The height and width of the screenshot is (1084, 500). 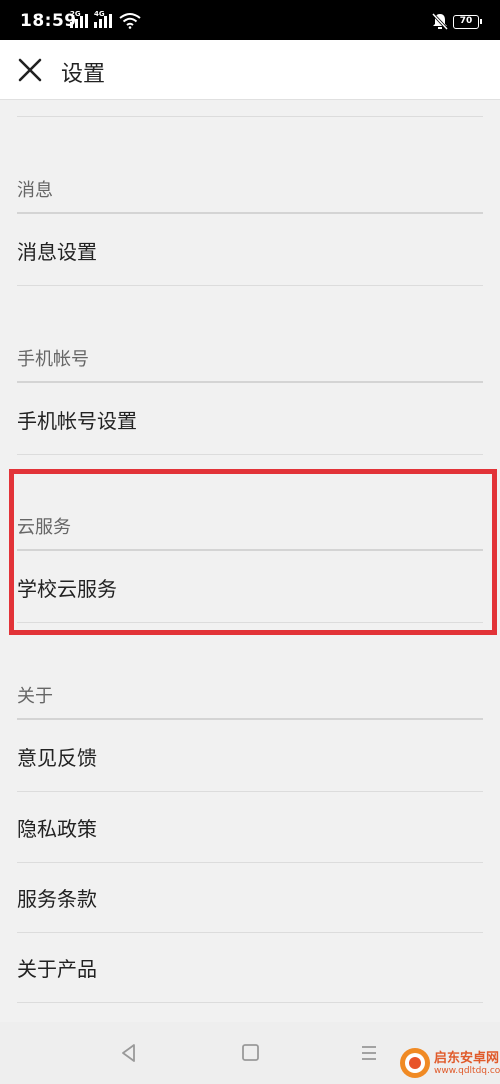 I want to click on signal-icon: 2G, so click(x=80, y=21).